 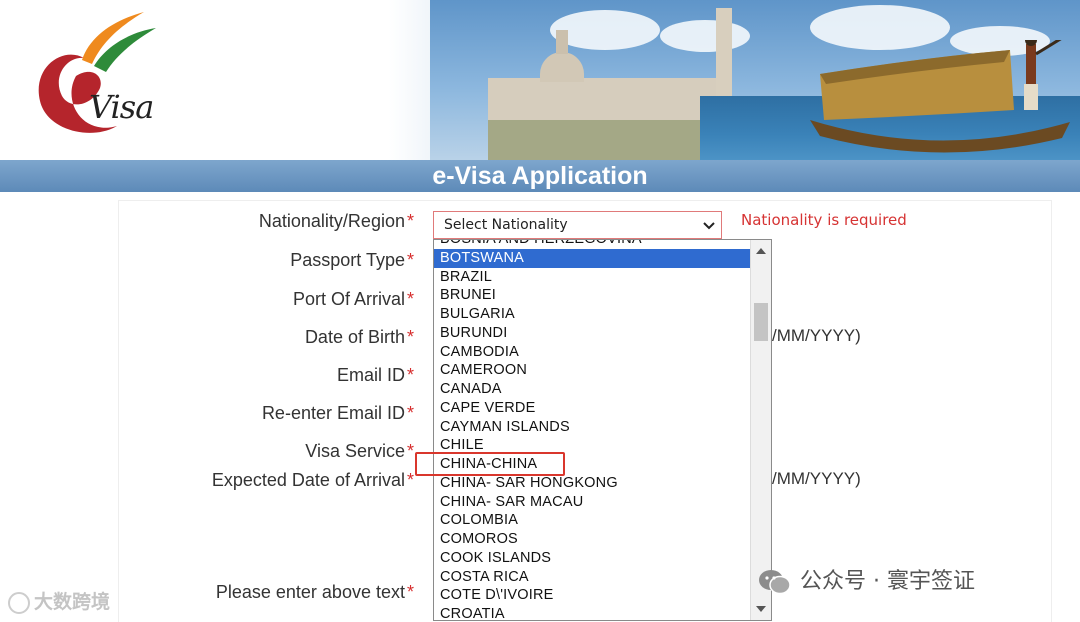 I want to click on scroll-up-arrow-icon, so click(x=761, y=251).